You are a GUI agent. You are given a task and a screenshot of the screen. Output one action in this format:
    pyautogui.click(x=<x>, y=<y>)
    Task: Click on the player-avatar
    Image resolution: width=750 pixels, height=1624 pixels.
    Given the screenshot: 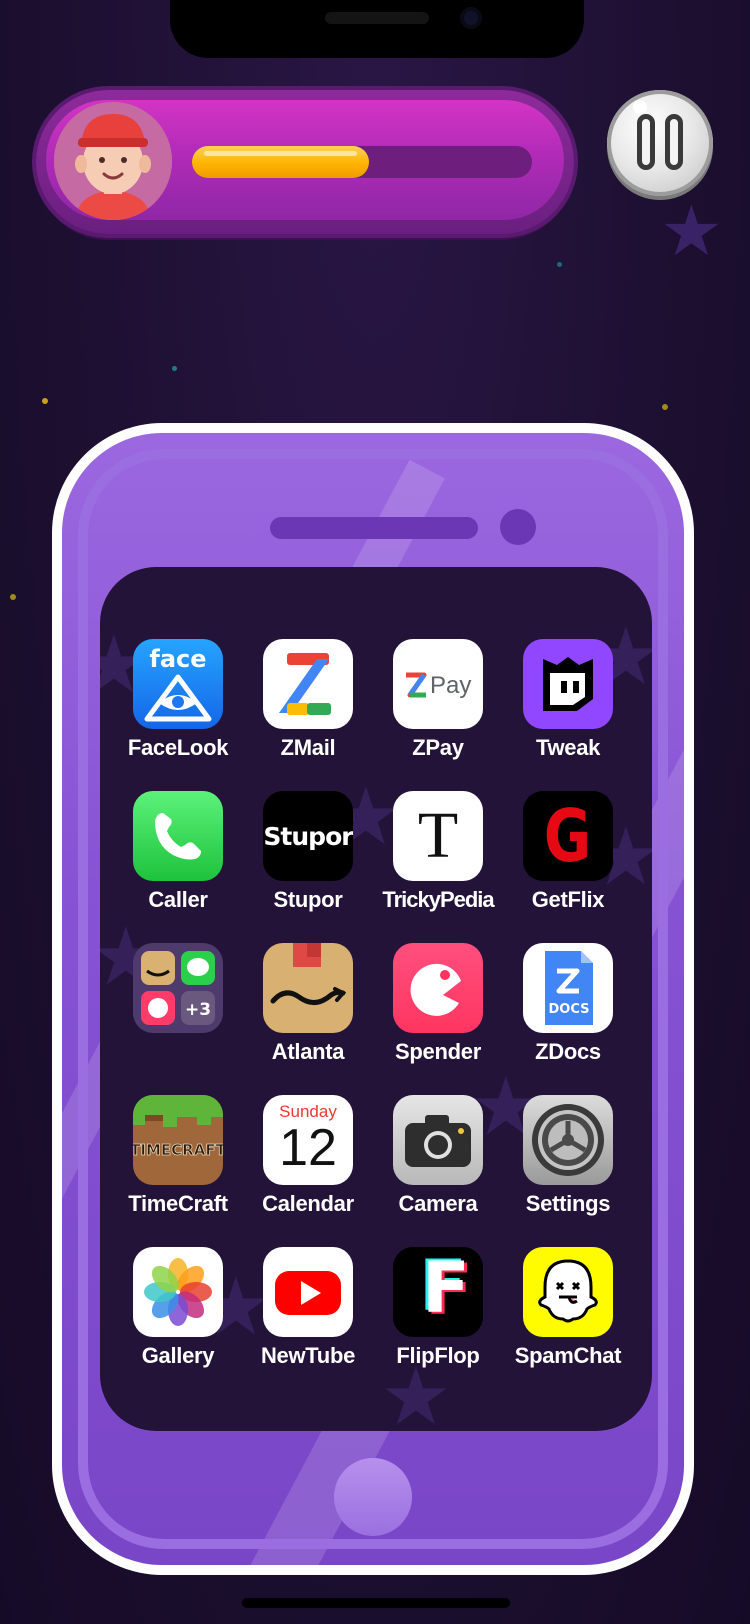 What is the action you would take?
    pyautogui.click(x=113, y=161)
    